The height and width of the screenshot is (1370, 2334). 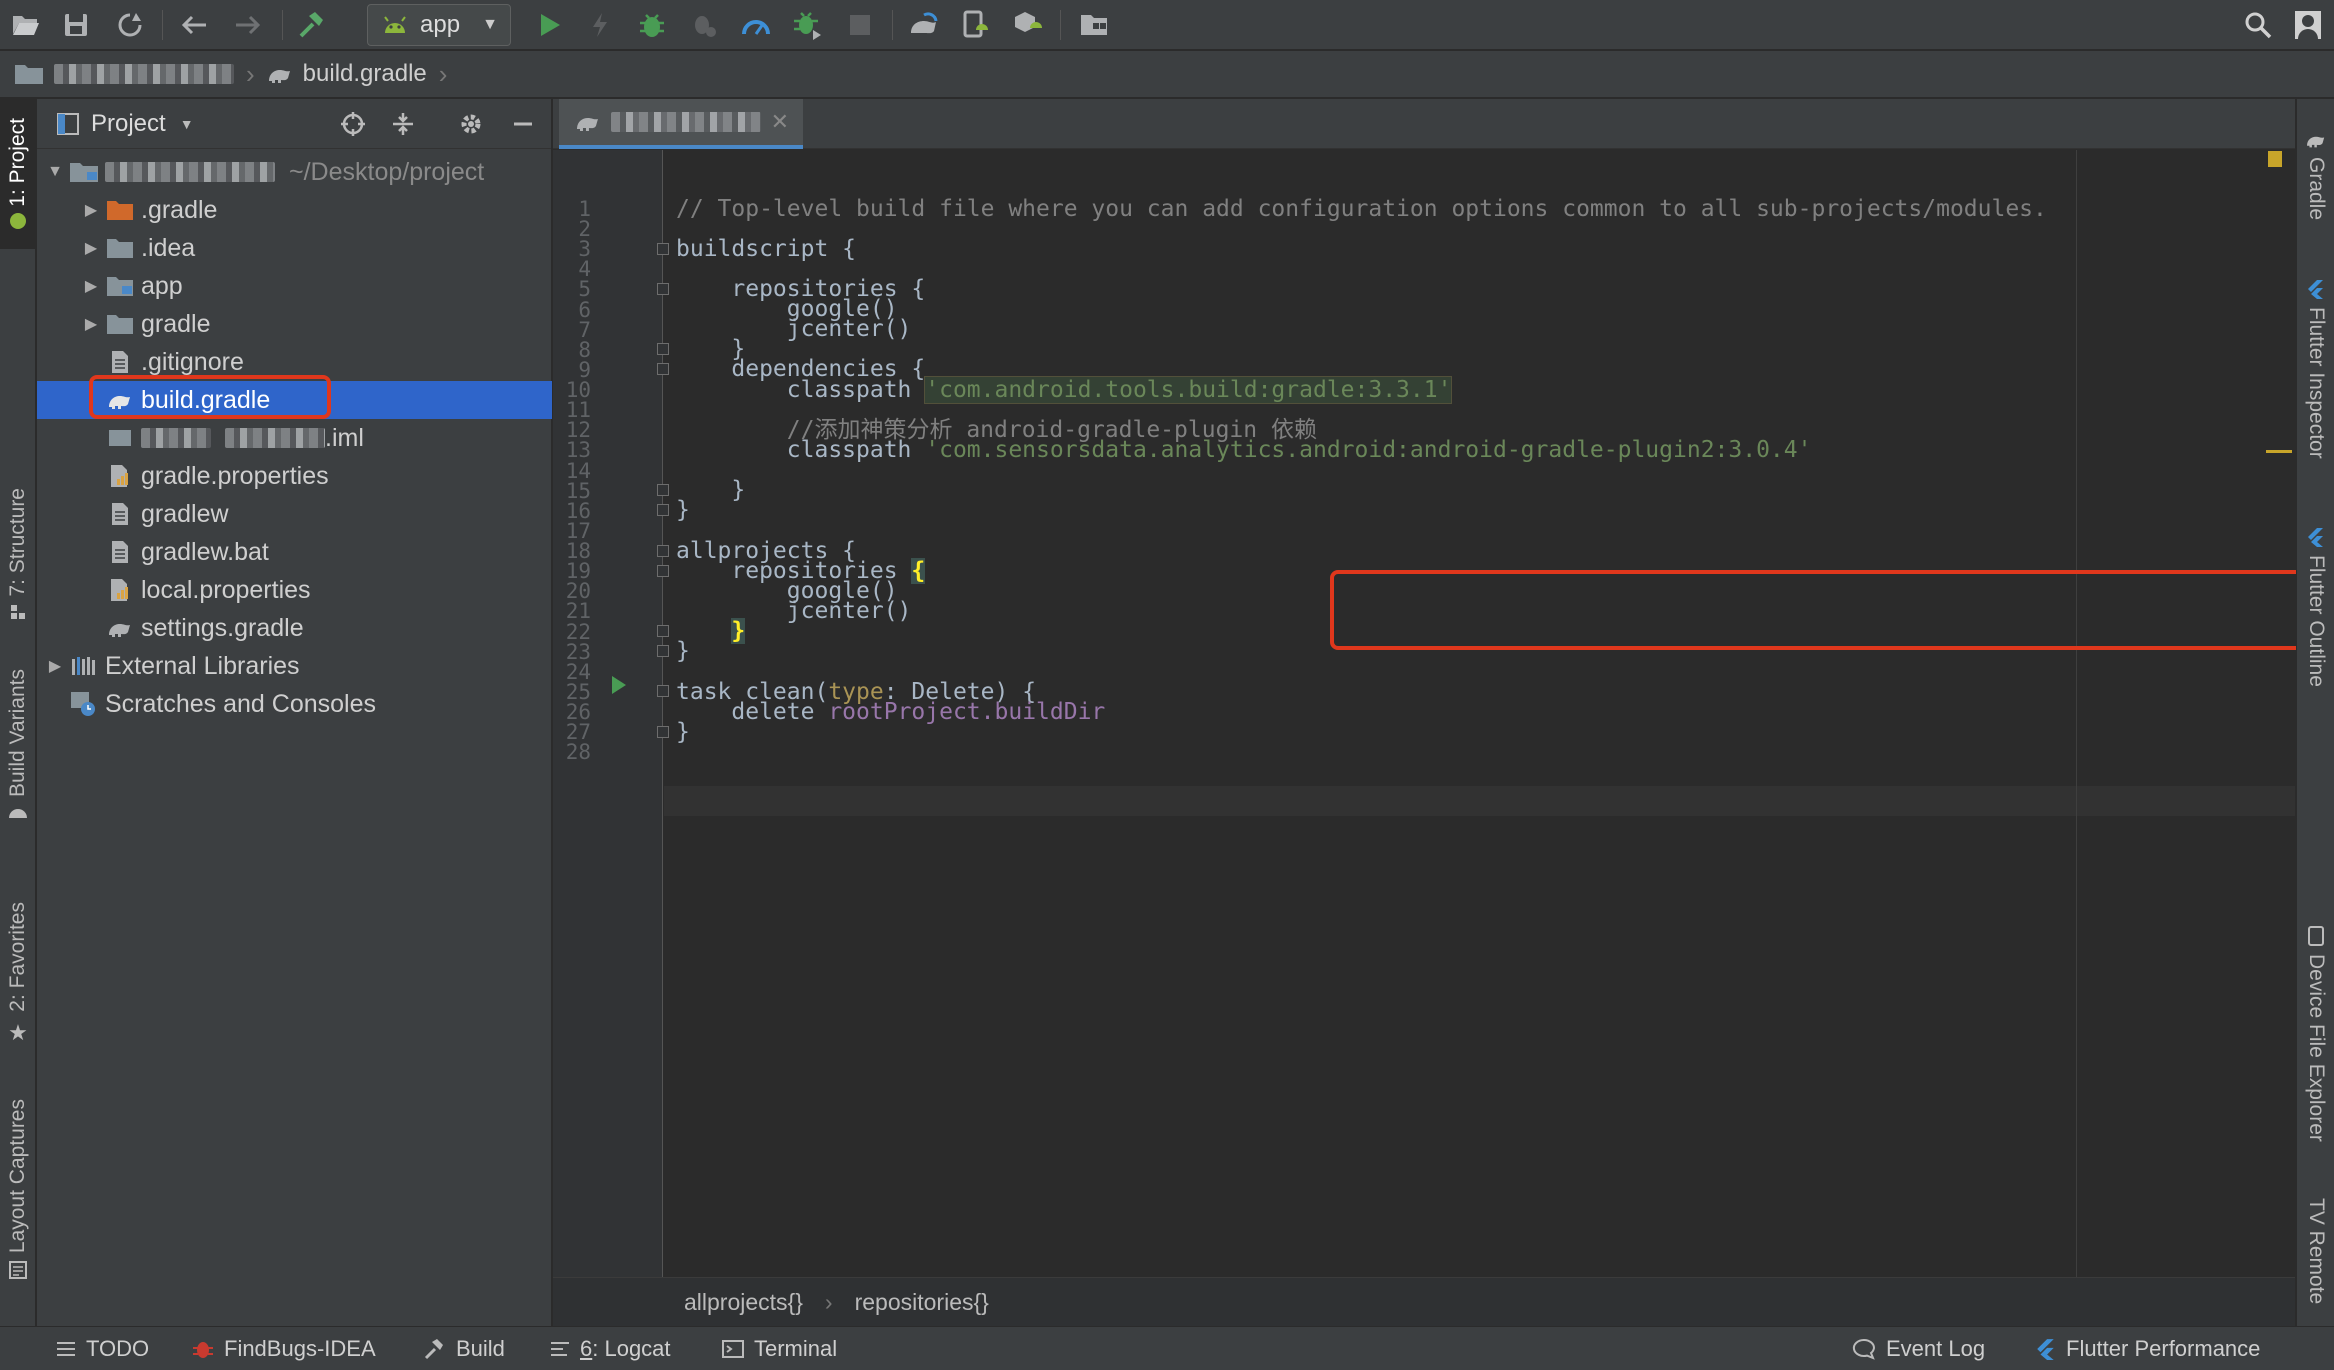 I want to click on build-tool-button: Build, so click(x=464, y=1348).